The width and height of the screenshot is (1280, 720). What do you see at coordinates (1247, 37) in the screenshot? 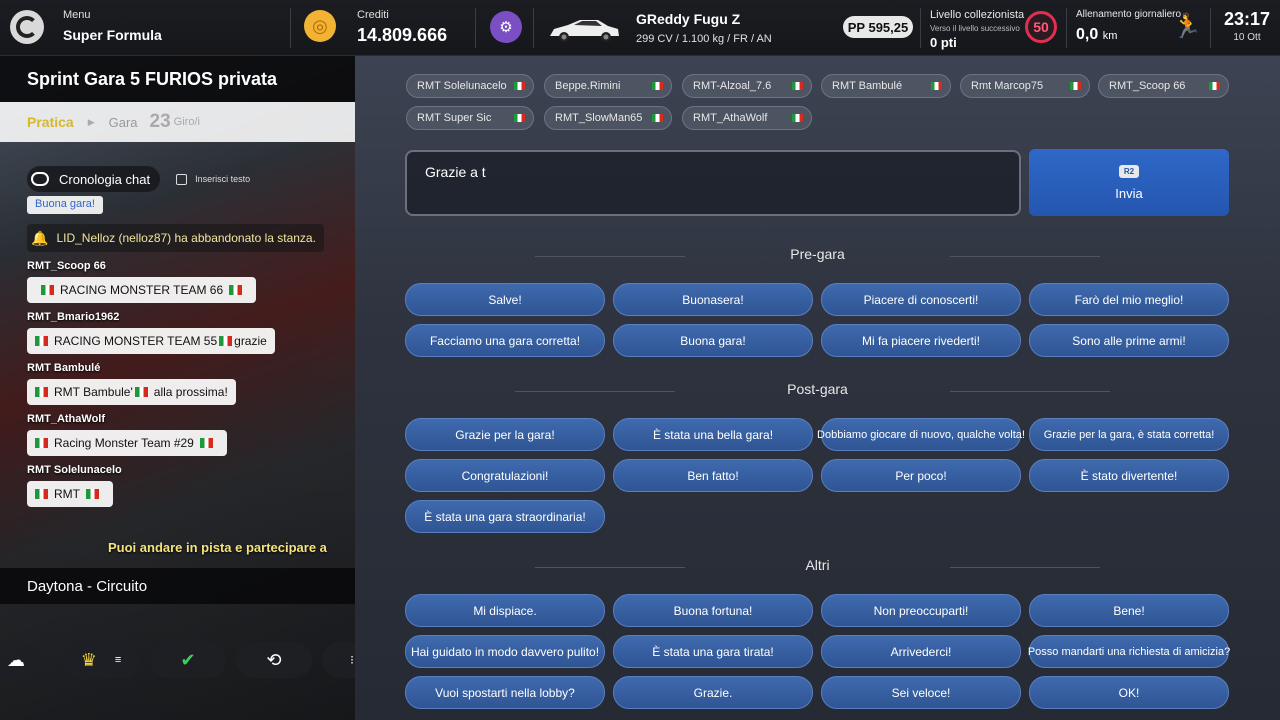
I see `clock-date: 10 Ott` at bounding box center [1247, 37].